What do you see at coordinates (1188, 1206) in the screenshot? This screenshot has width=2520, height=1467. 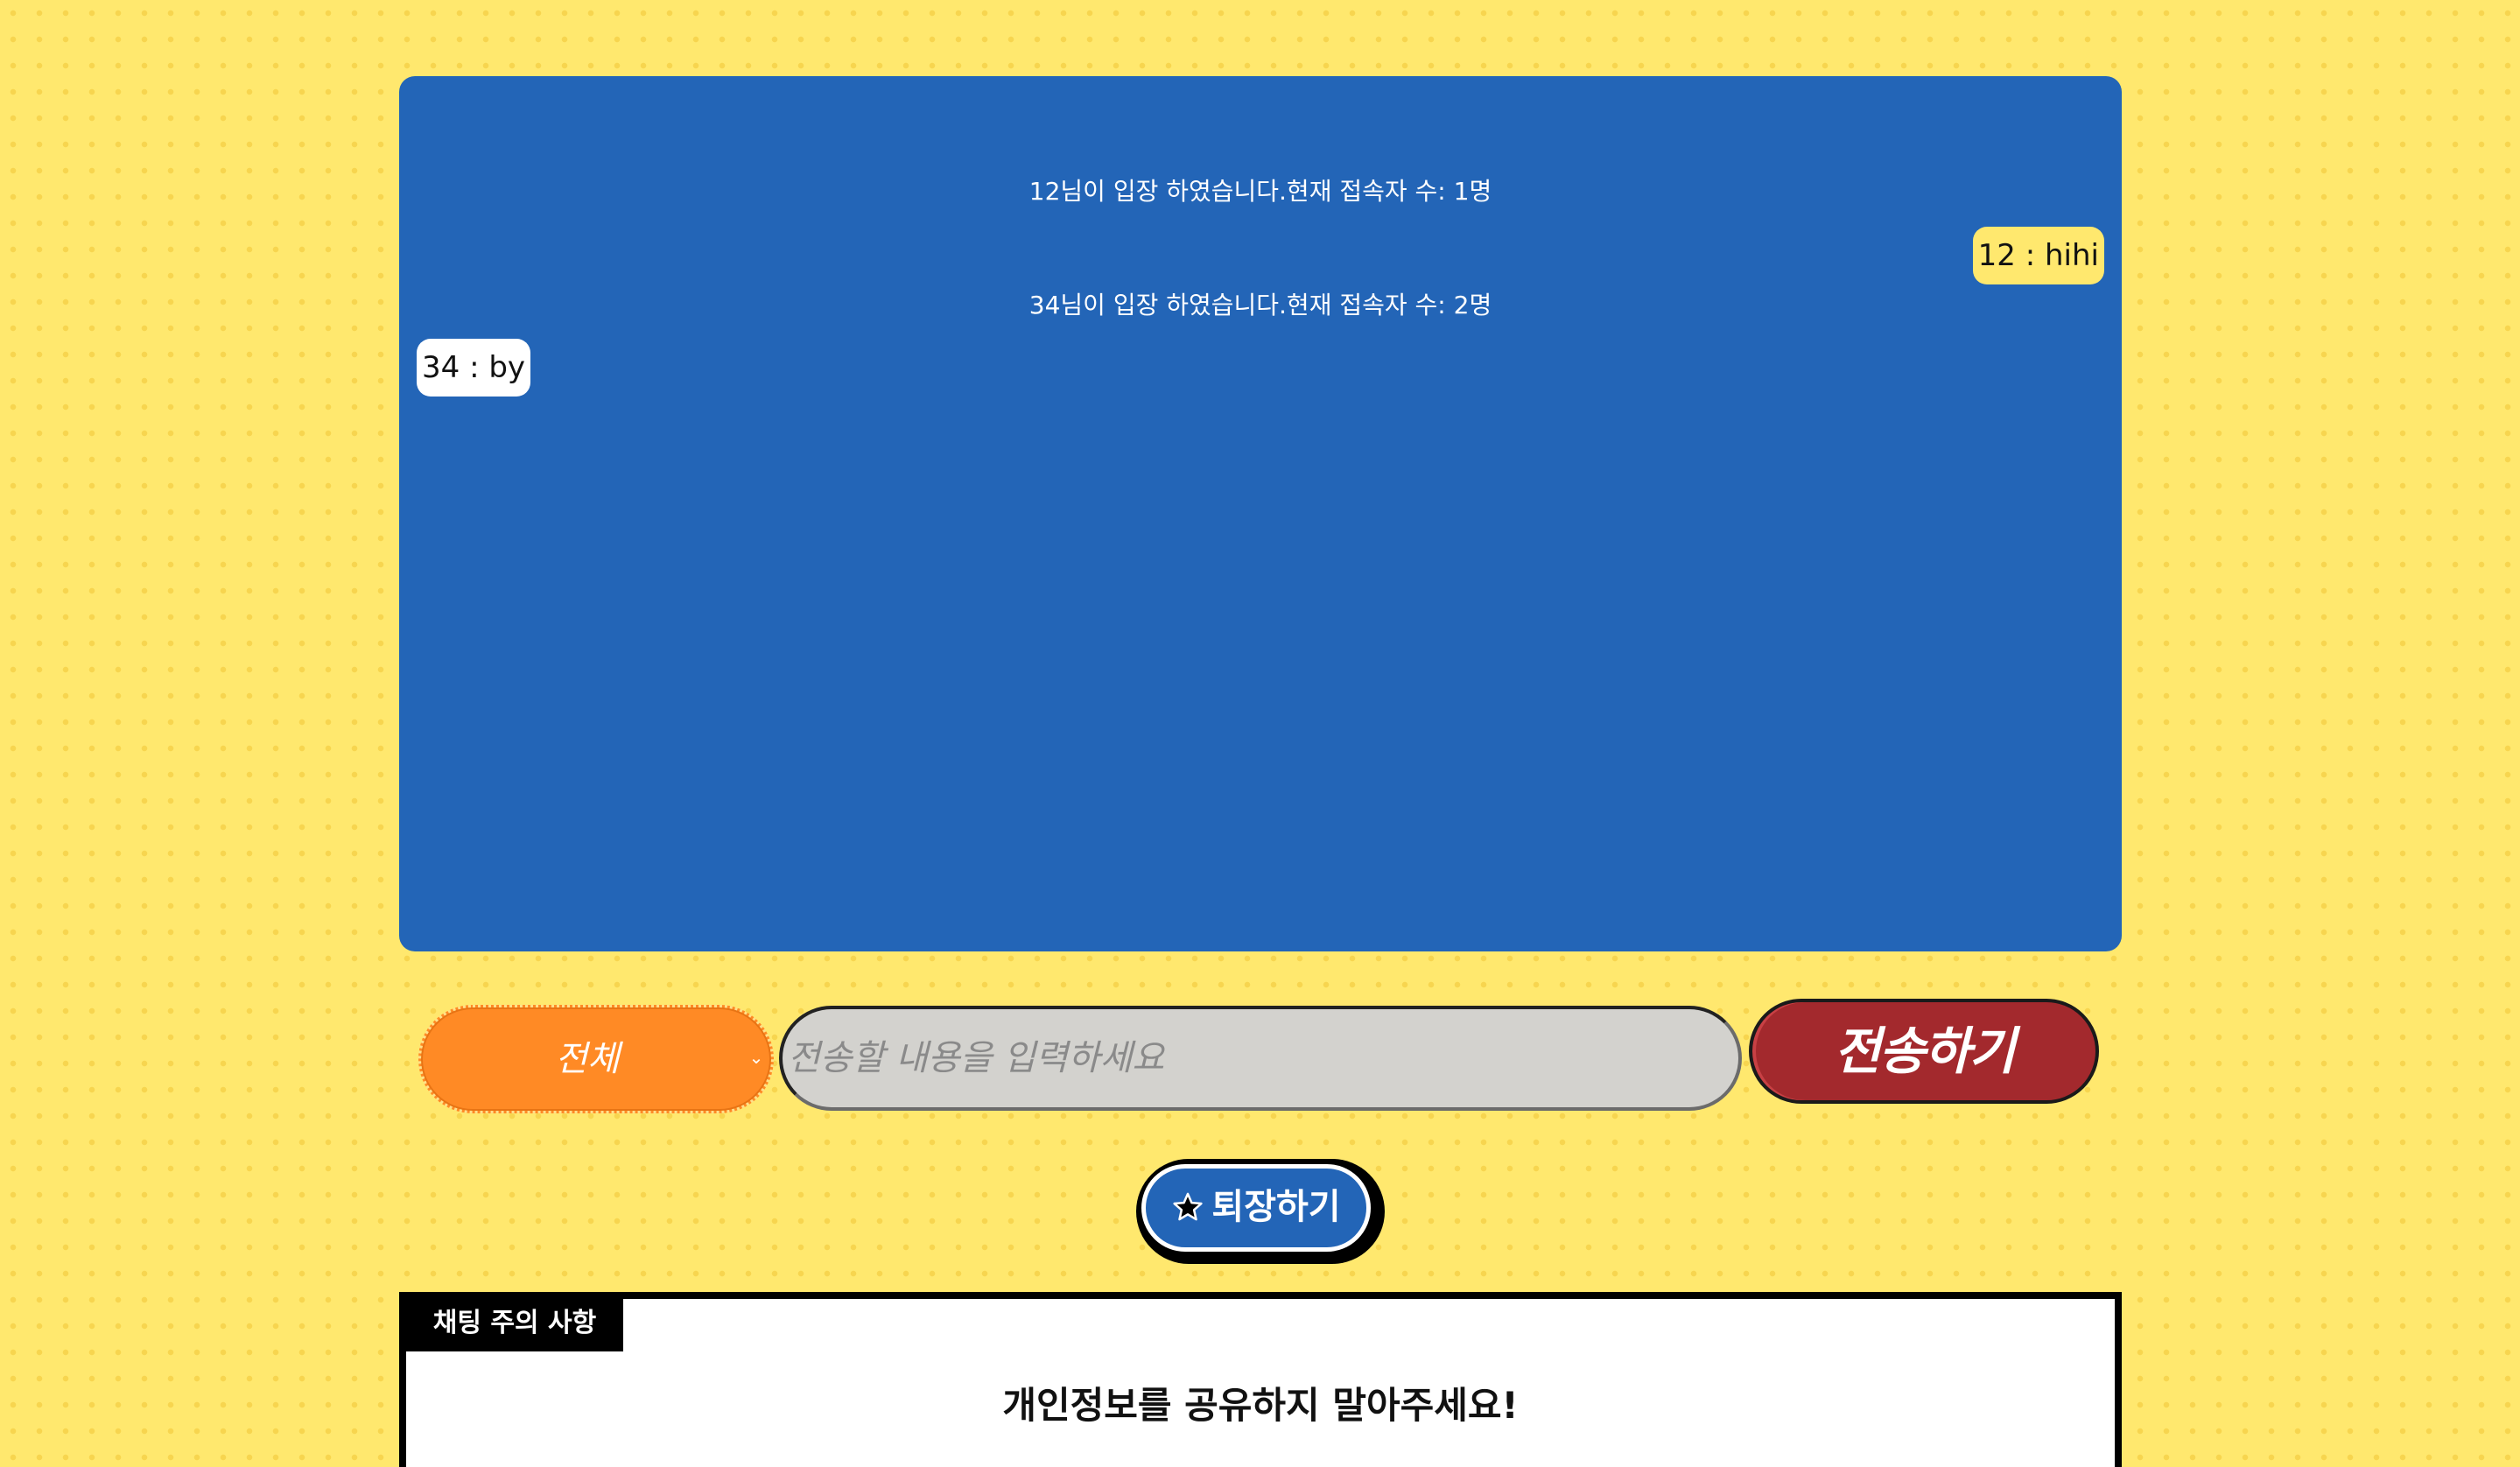 I see `star-icon` at bounding box center [1188, 1206].